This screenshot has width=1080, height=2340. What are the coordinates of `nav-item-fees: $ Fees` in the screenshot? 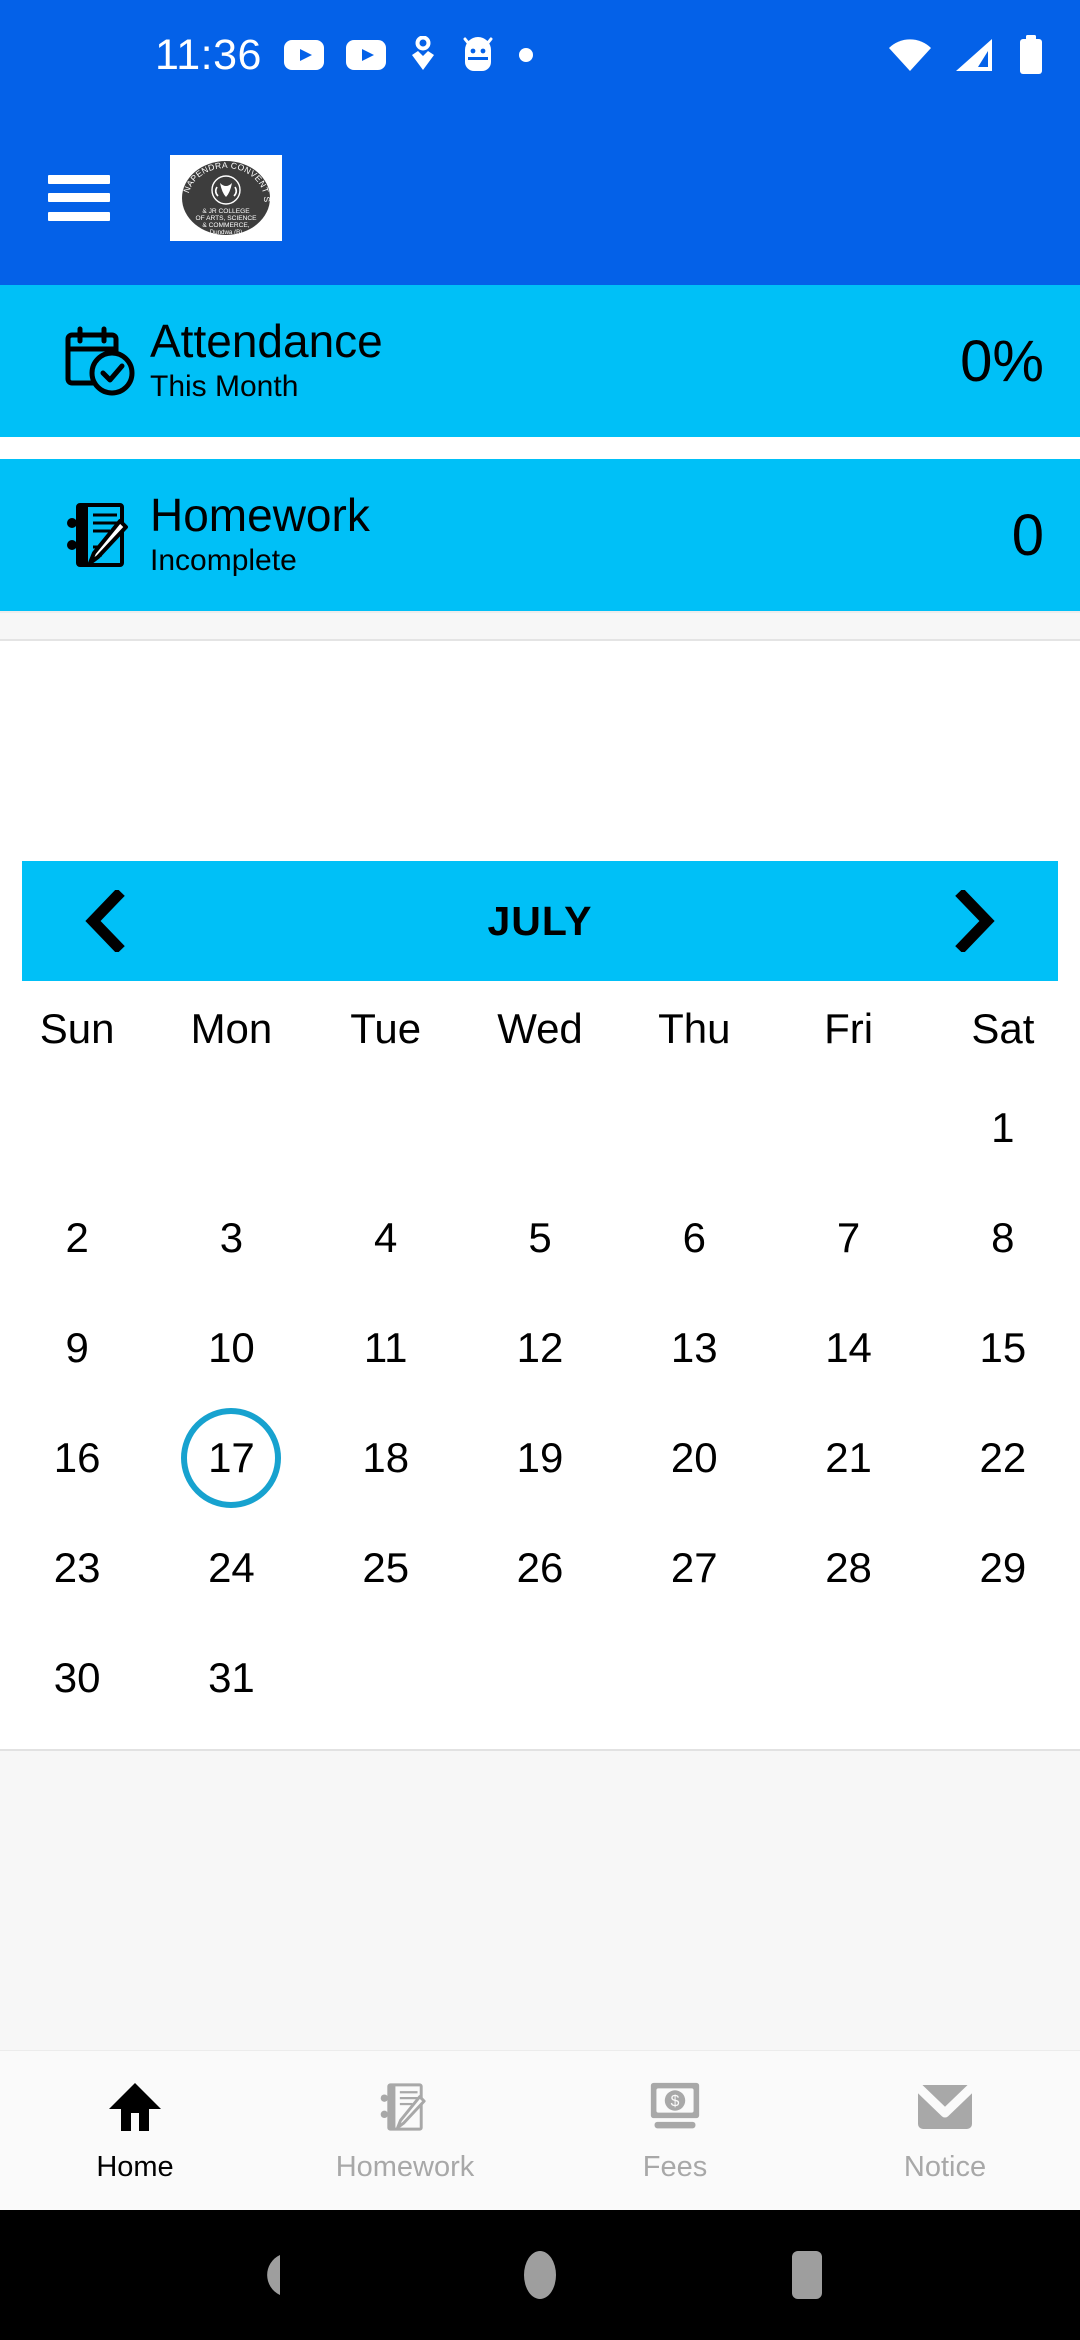 It's located at (675, 2130).